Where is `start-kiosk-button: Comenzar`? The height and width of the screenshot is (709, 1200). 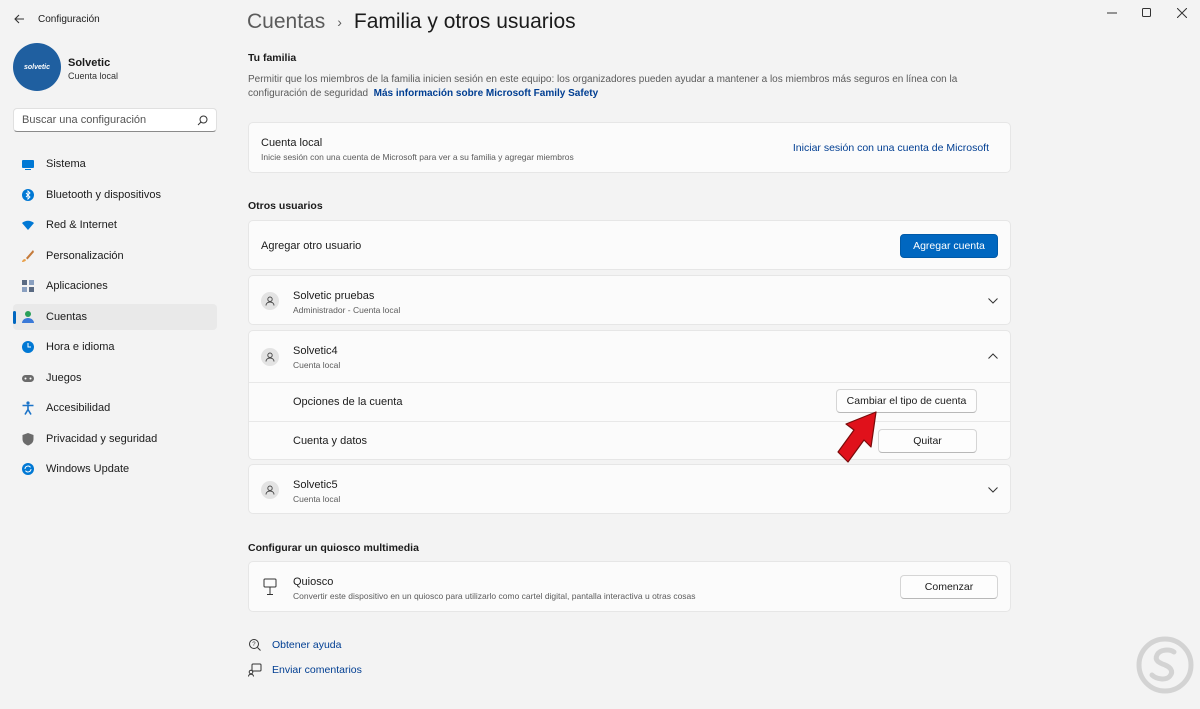
start-kiosk-button: Comenzar is located at coordinates (949, 587).